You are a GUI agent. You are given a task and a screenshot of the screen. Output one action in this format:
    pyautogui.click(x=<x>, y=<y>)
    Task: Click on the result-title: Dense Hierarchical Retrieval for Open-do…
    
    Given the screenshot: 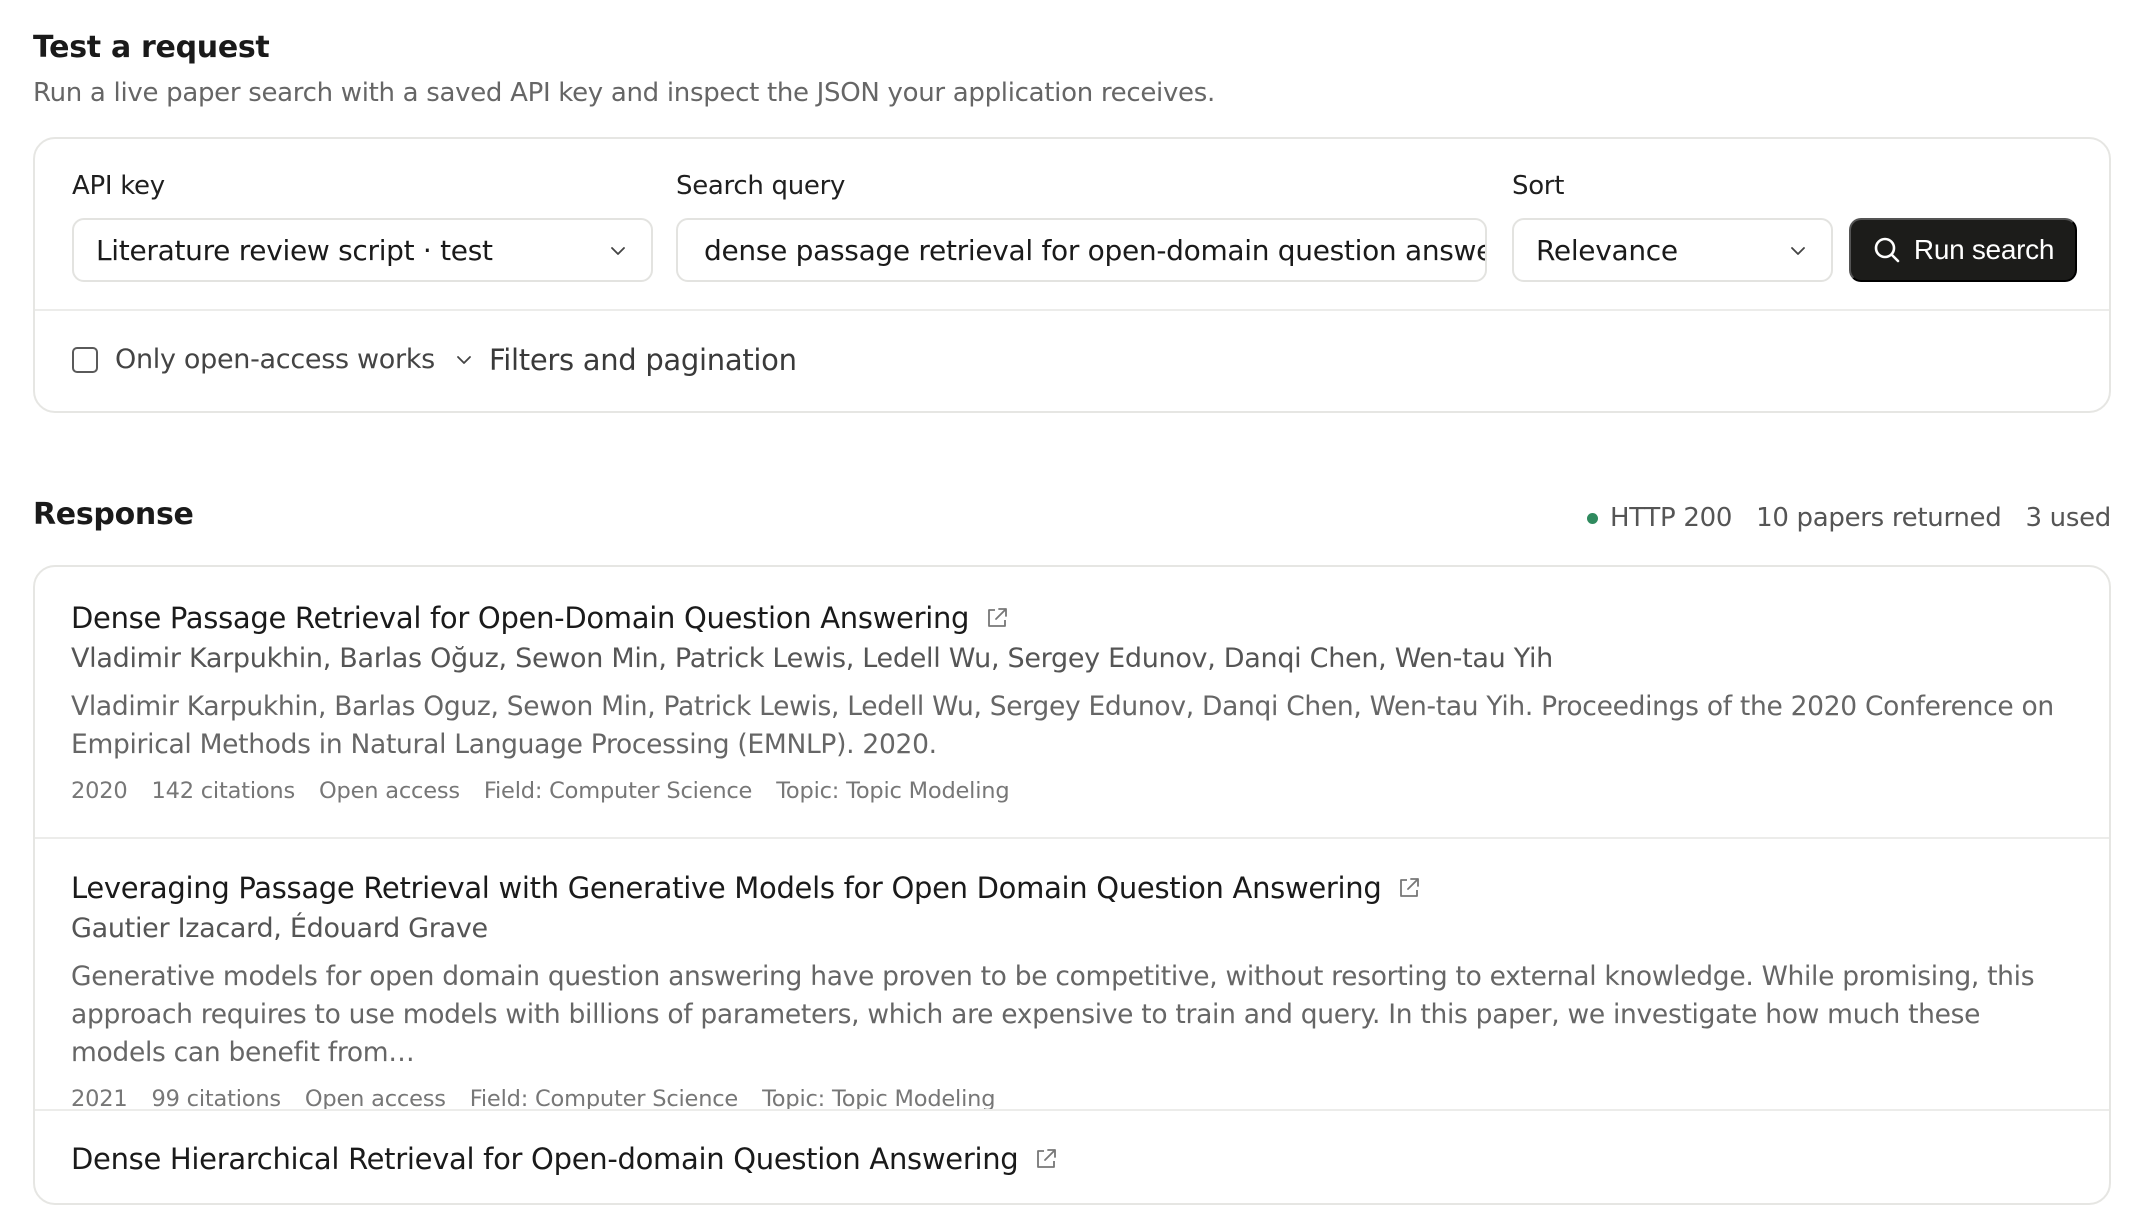 What is the action you would take?
    pyautogui.click(x=545, y=1159)
    